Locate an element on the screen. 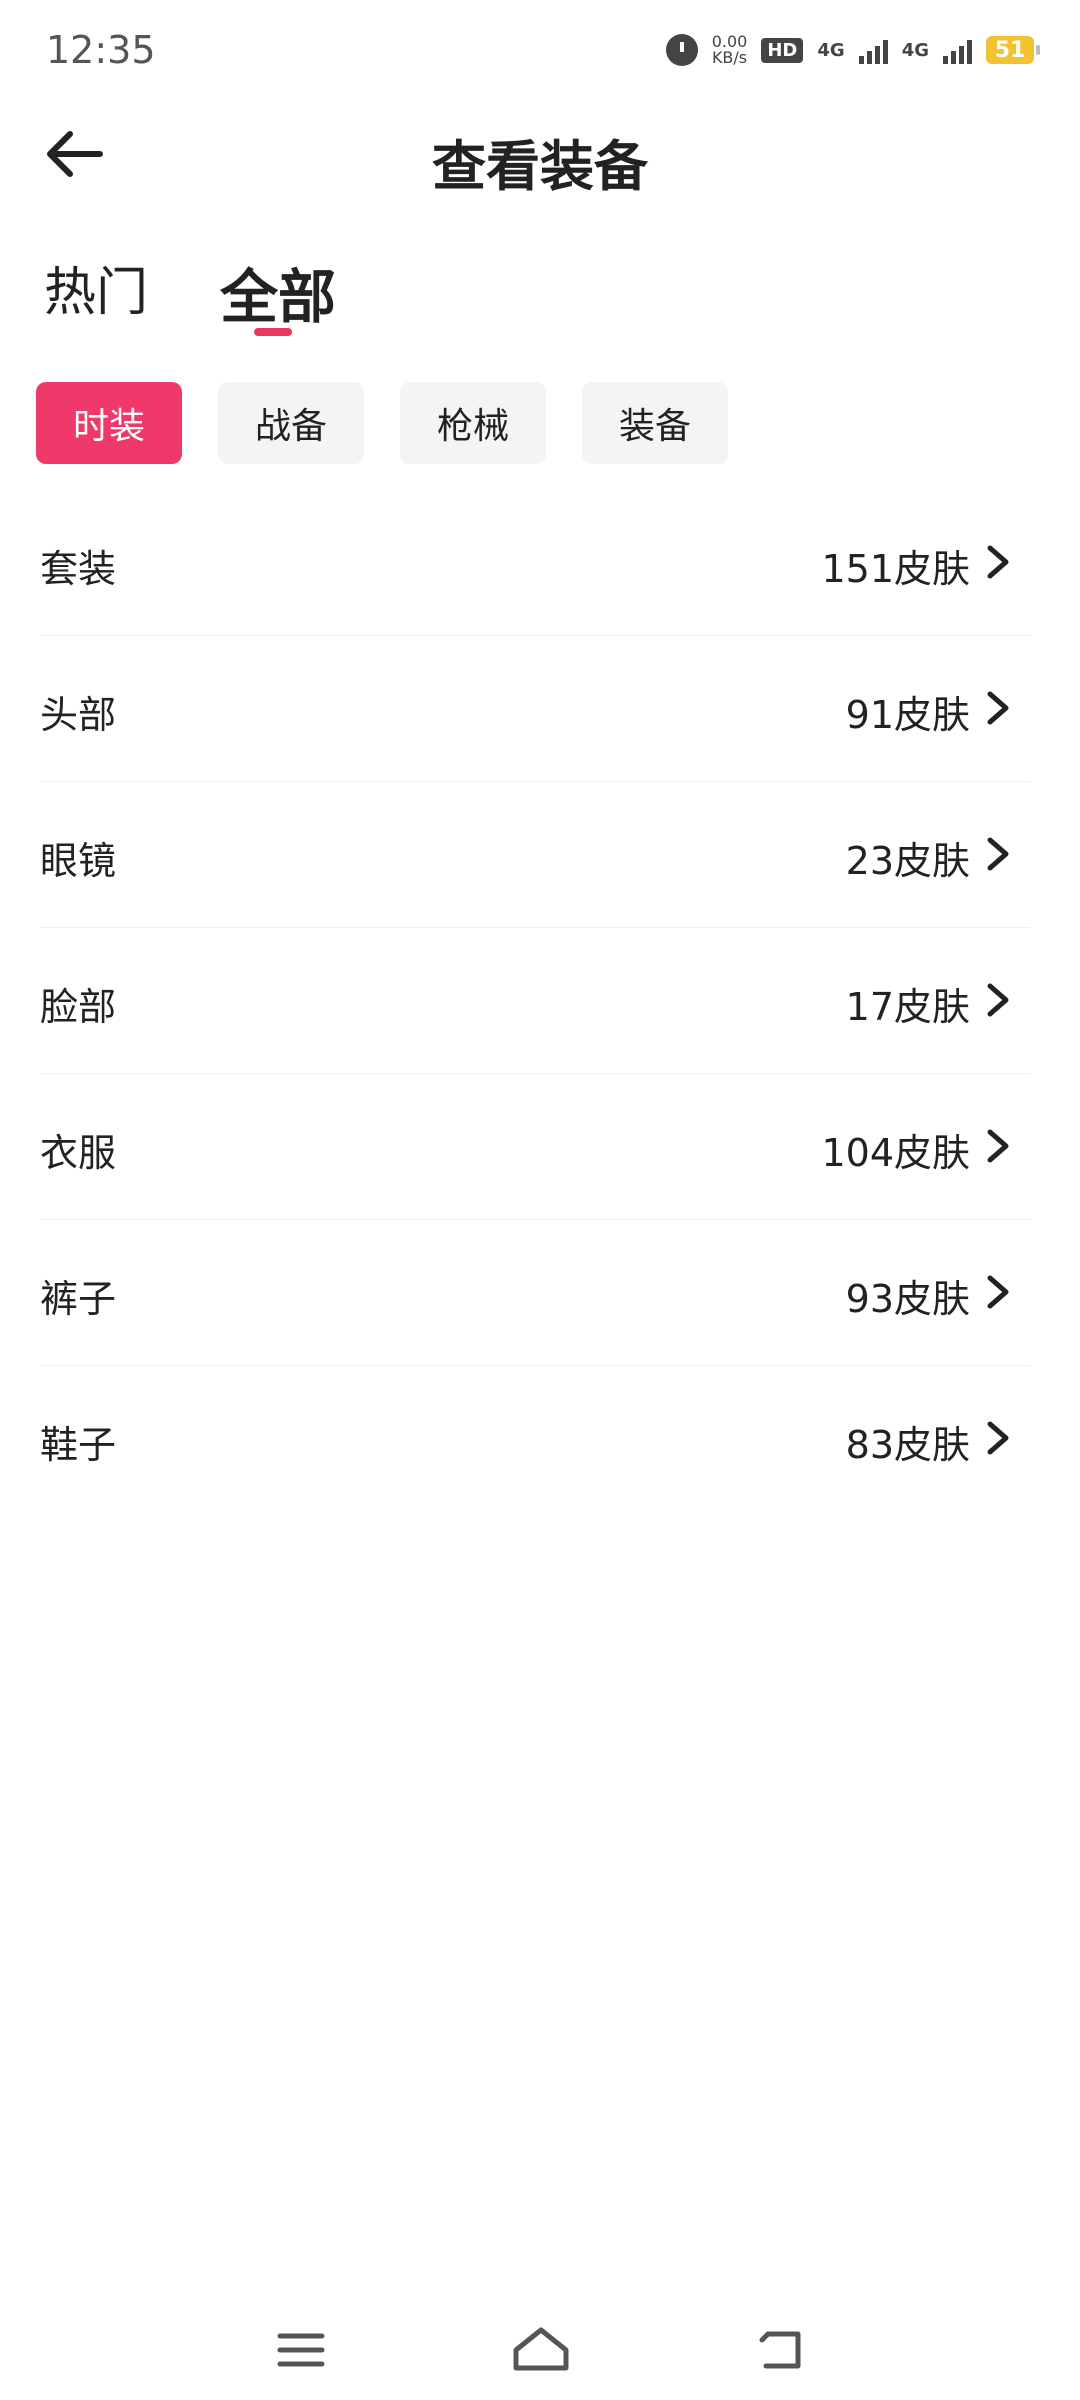 Image resolution: width=1080 pixels, height=2400 pixels. status-icons: 0.00 KB/s HD 4G 4G 51 is located at coordinates (852, 50).